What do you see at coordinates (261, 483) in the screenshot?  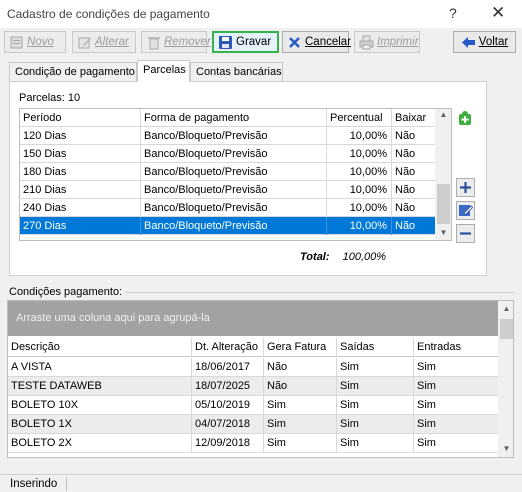 I see `status-bar: Inserindo` at bounding box center [261, 483].